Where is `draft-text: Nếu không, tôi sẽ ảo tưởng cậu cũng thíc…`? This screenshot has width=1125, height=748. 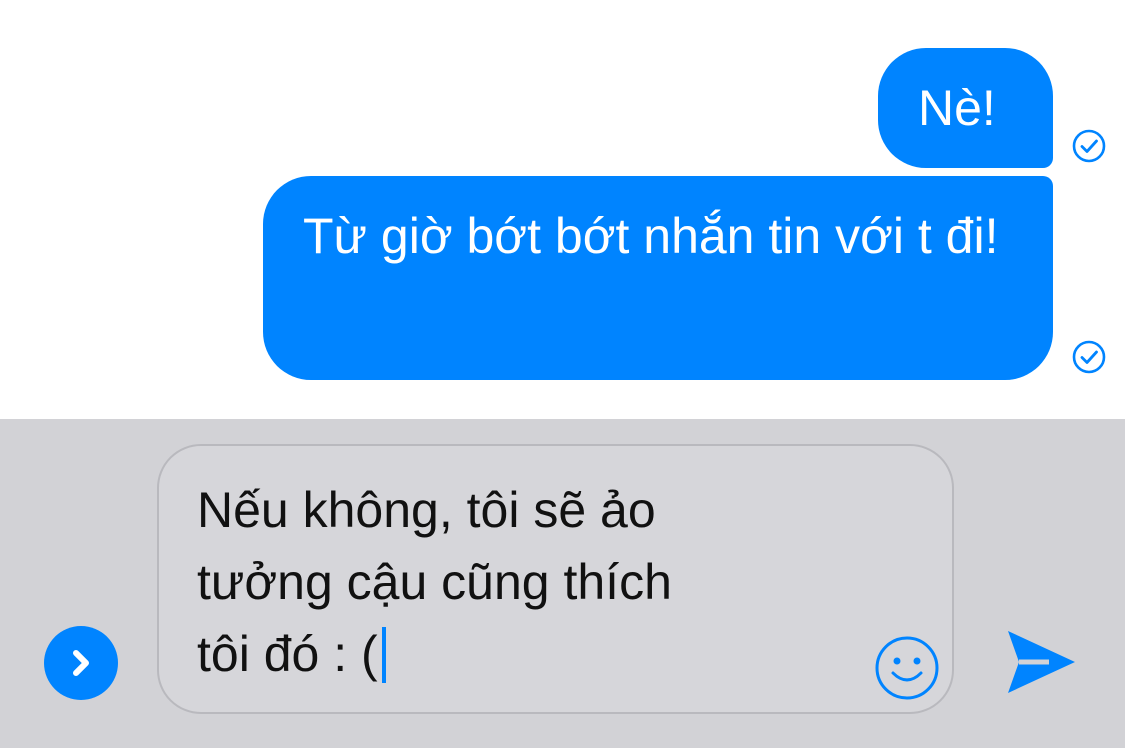
draft-text: Nếu không, tôi sẽ ảo tưởng cậu cũng thíc… is located at coordinates (434, 582).